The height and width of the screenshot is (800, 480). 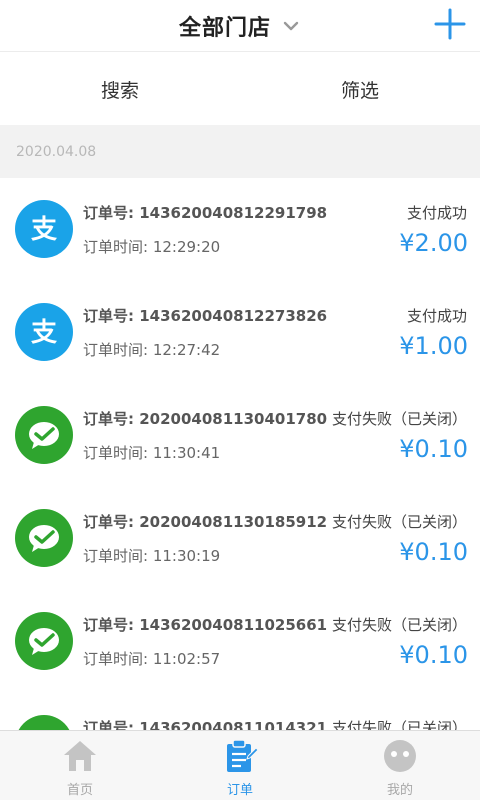 What do you see at coordinates (360, 89) in the screenshot?
I see `filter-button: 筛选` at bounding box center [360, 89].